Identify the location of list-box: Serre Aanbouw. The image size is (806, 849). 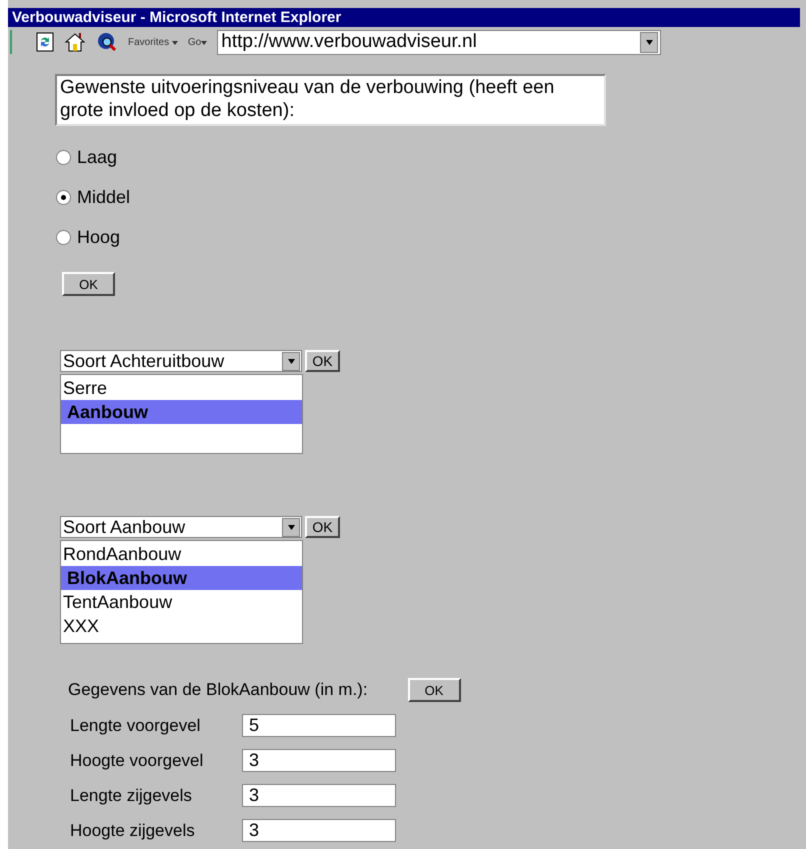
(181, 414).